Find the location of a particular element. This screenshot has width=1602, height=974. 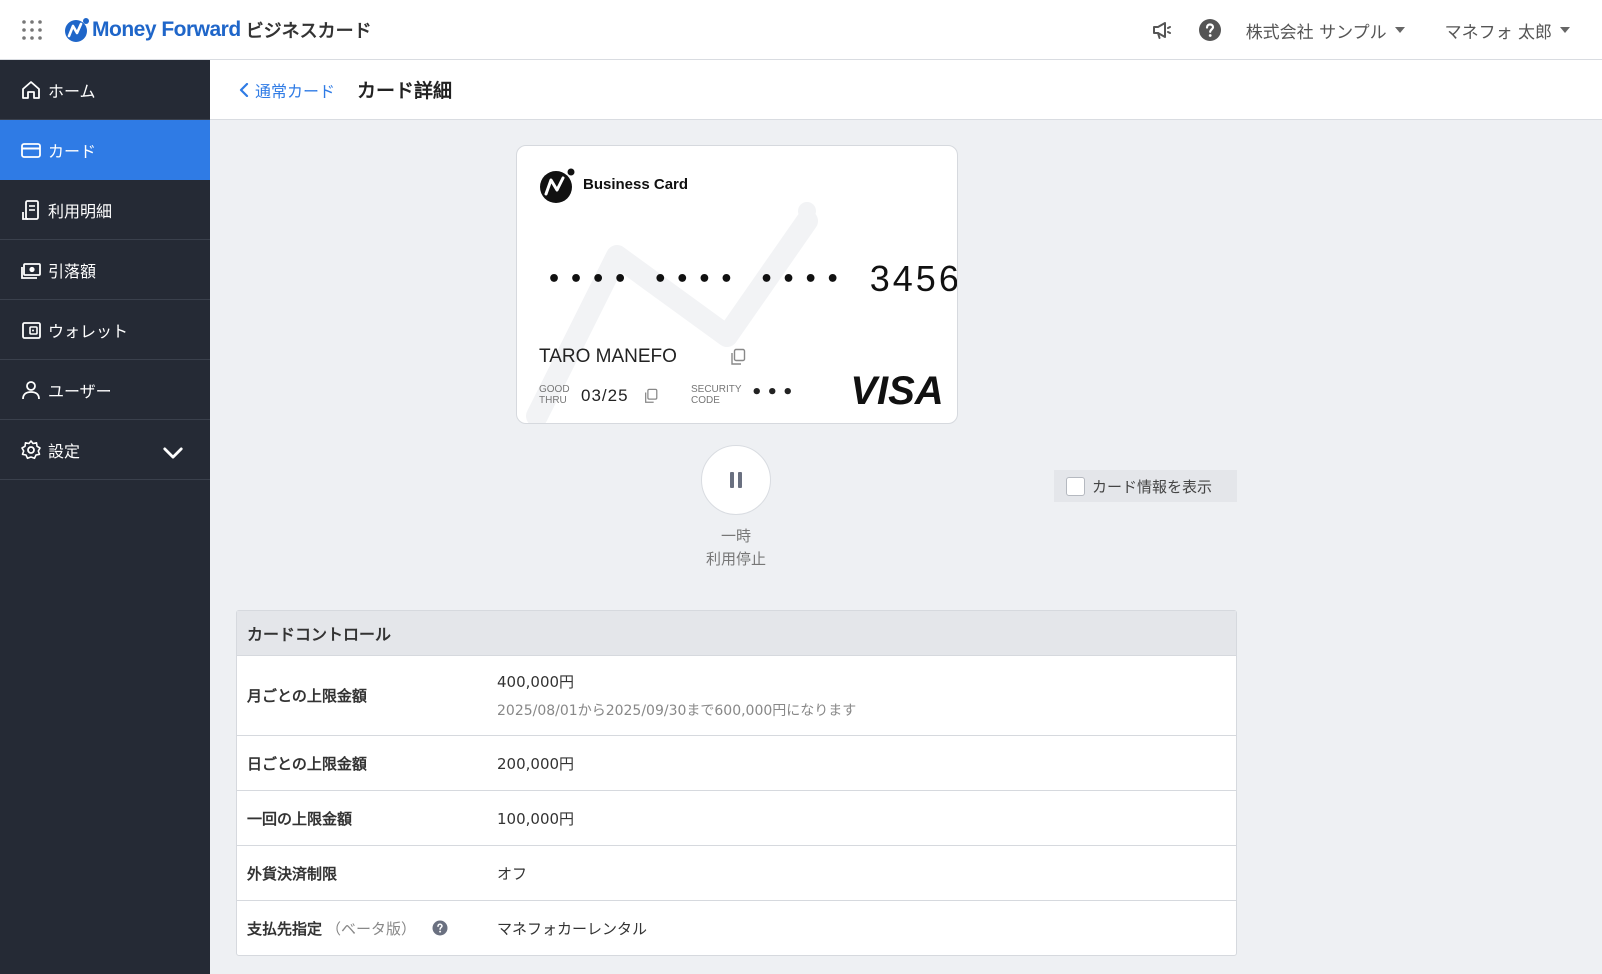

back-link-label: 通常カード is located at coordinates (295, 91).